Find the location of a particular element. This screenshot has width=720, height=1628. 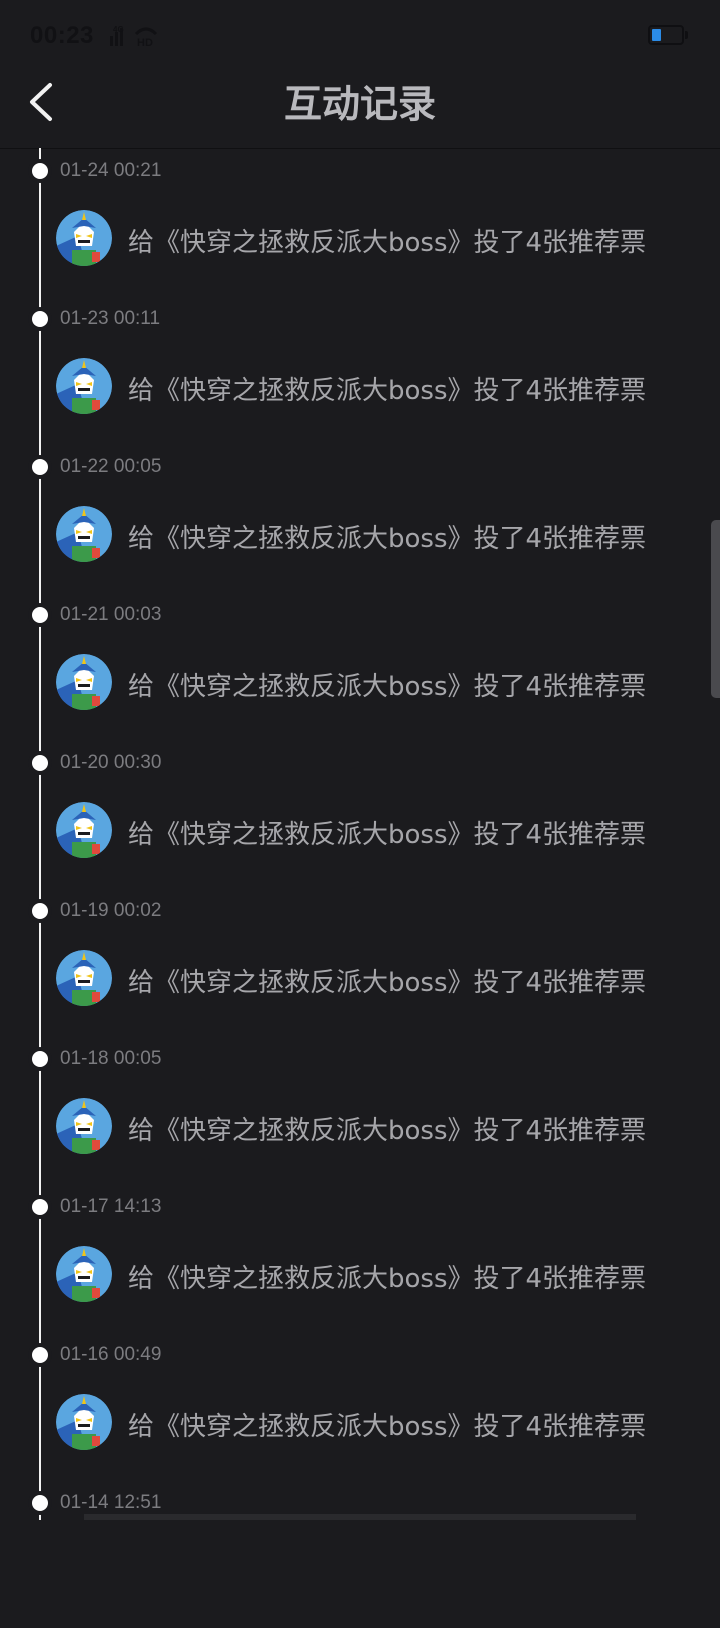

record-time: 01-14 12:51 is located at coordinates (111, 1502).